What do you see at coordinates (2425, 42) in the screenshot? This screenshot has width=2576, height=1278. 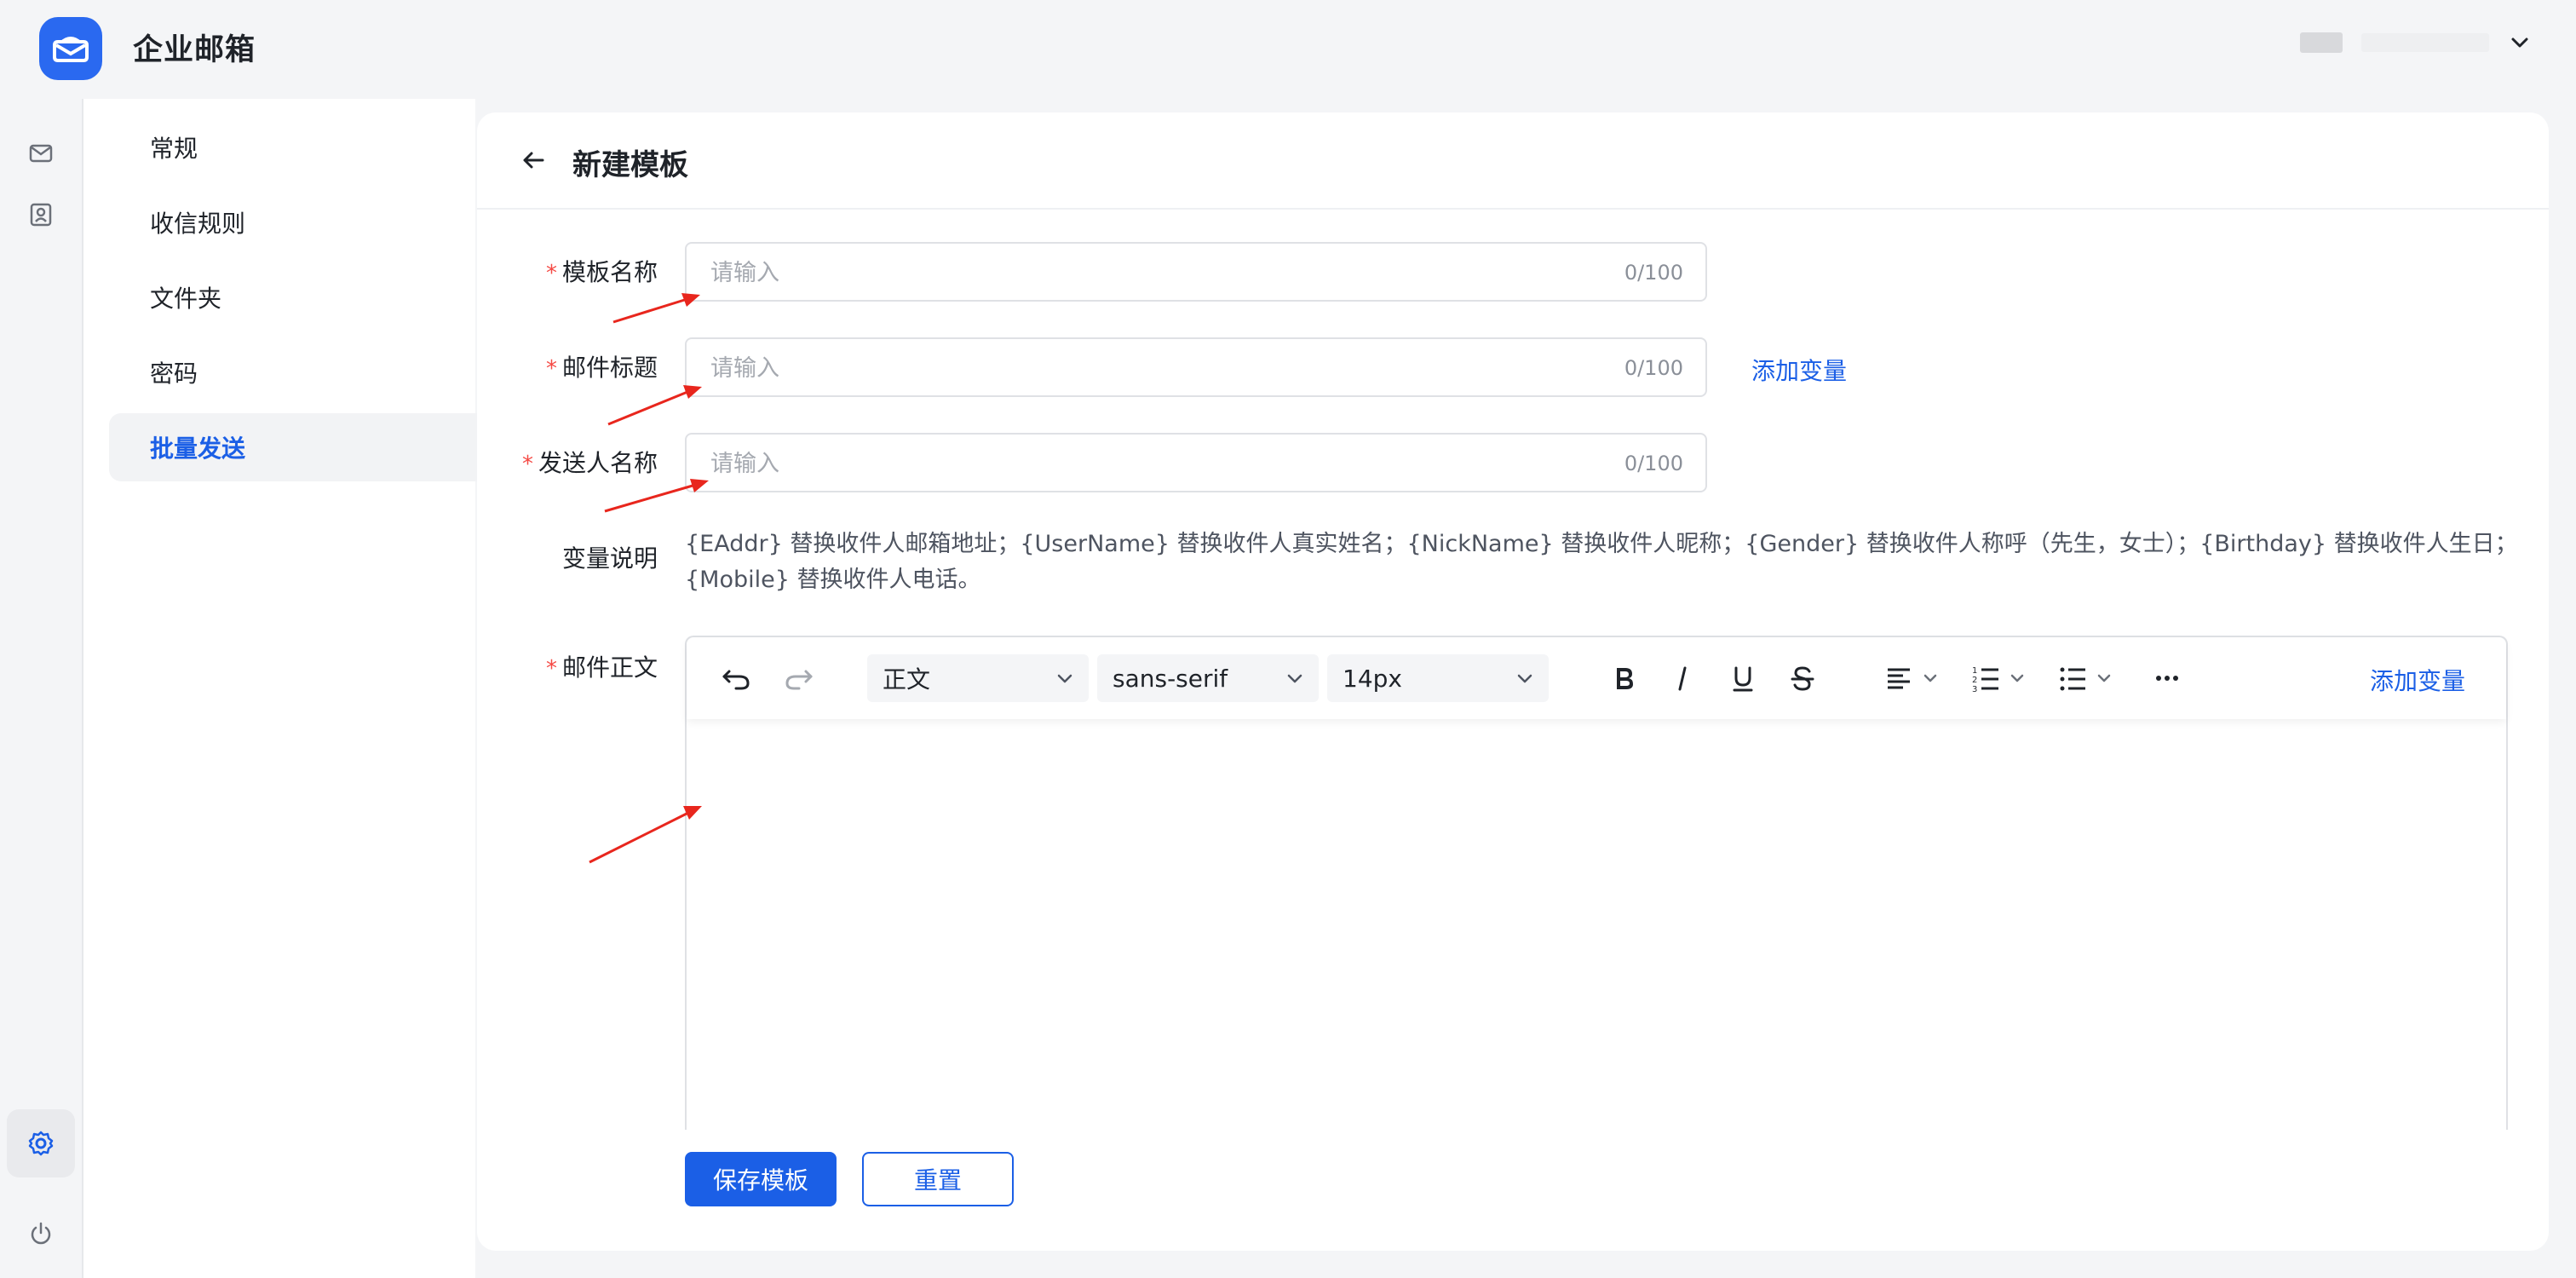 I see `user-name` at bounding box center [2425, 42].